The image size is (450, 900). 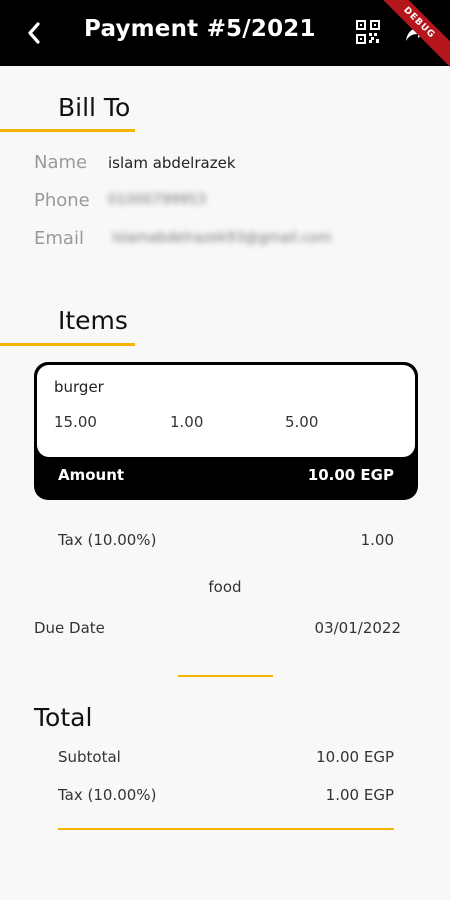 What do you see at coordinates (200, 29) in the screenshot?
I see `page-title: Payment #5/2021` at bounding box center [200, 29].